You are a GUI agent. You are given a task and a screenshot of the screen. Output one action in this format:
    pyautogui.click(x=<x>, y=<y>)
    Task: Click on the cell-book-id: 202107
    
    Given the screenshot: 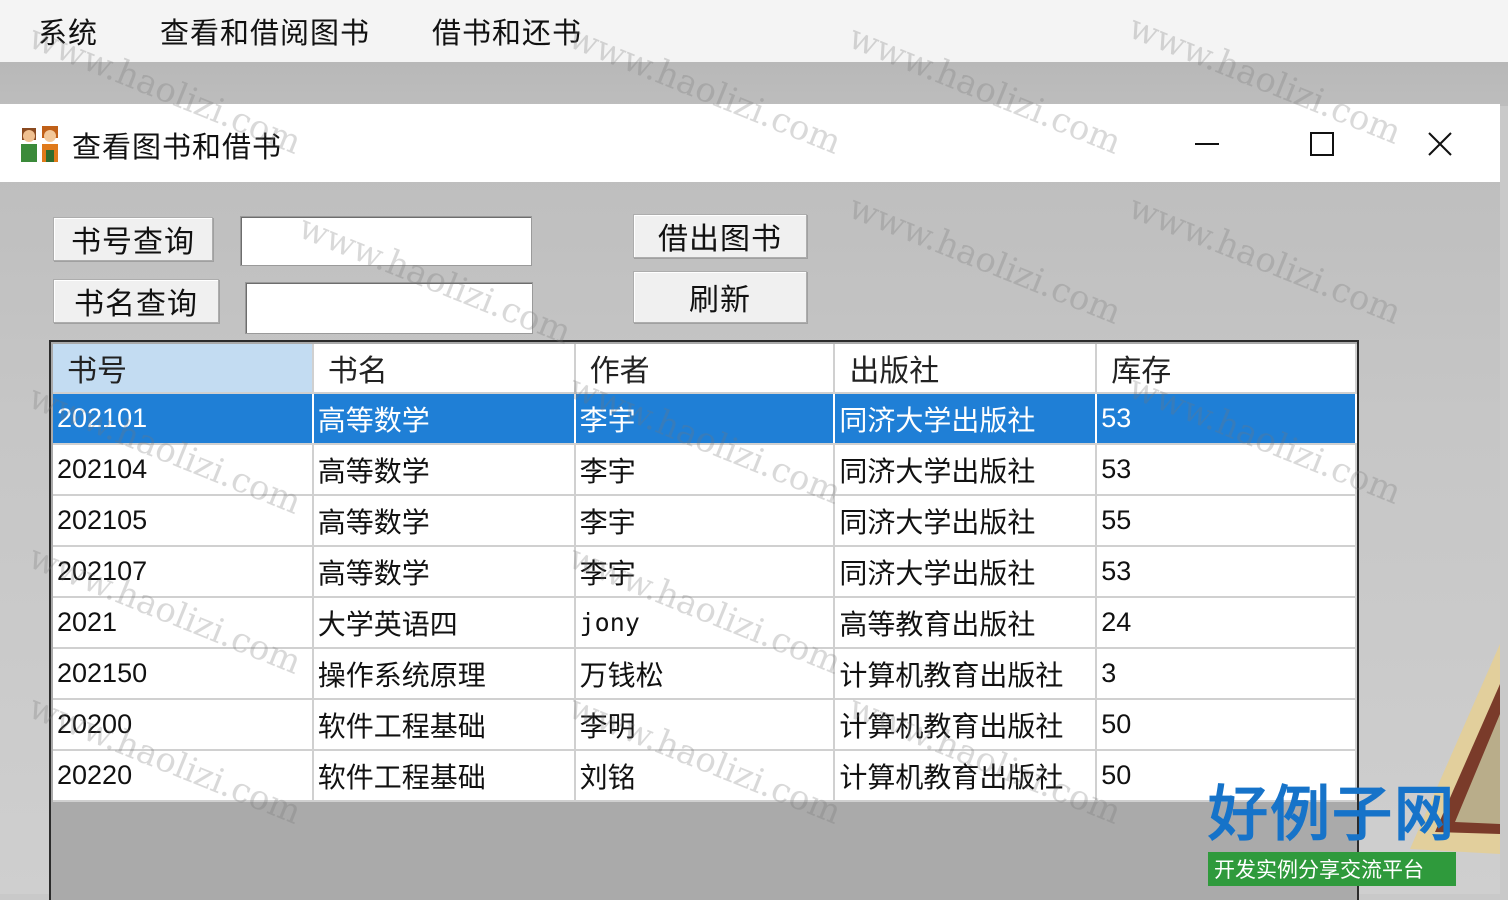 What is the action you would take?
    pyautogui.click(x=183, y=572)
    